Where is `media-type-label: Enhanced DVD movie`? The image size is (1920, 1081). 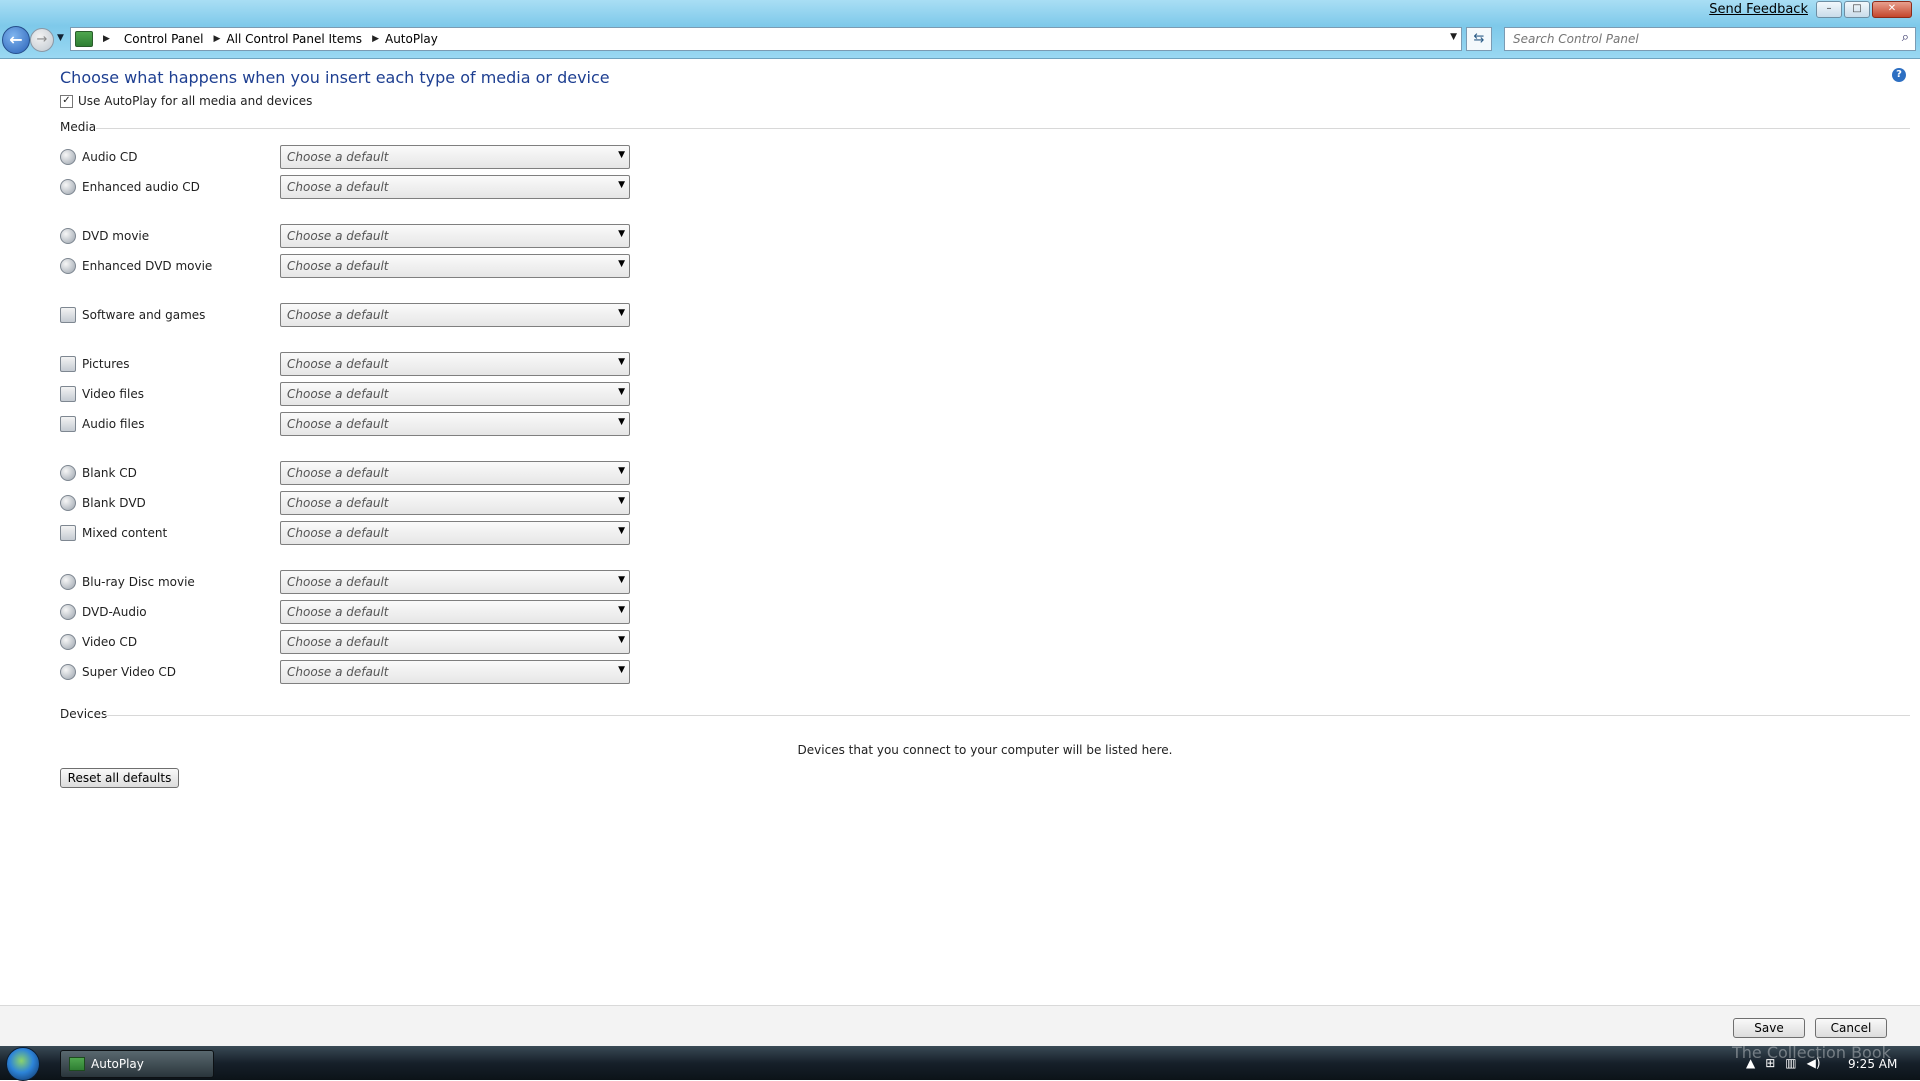 media-type-label: Enhanced DVD movie is located at coordinates (147, 266).